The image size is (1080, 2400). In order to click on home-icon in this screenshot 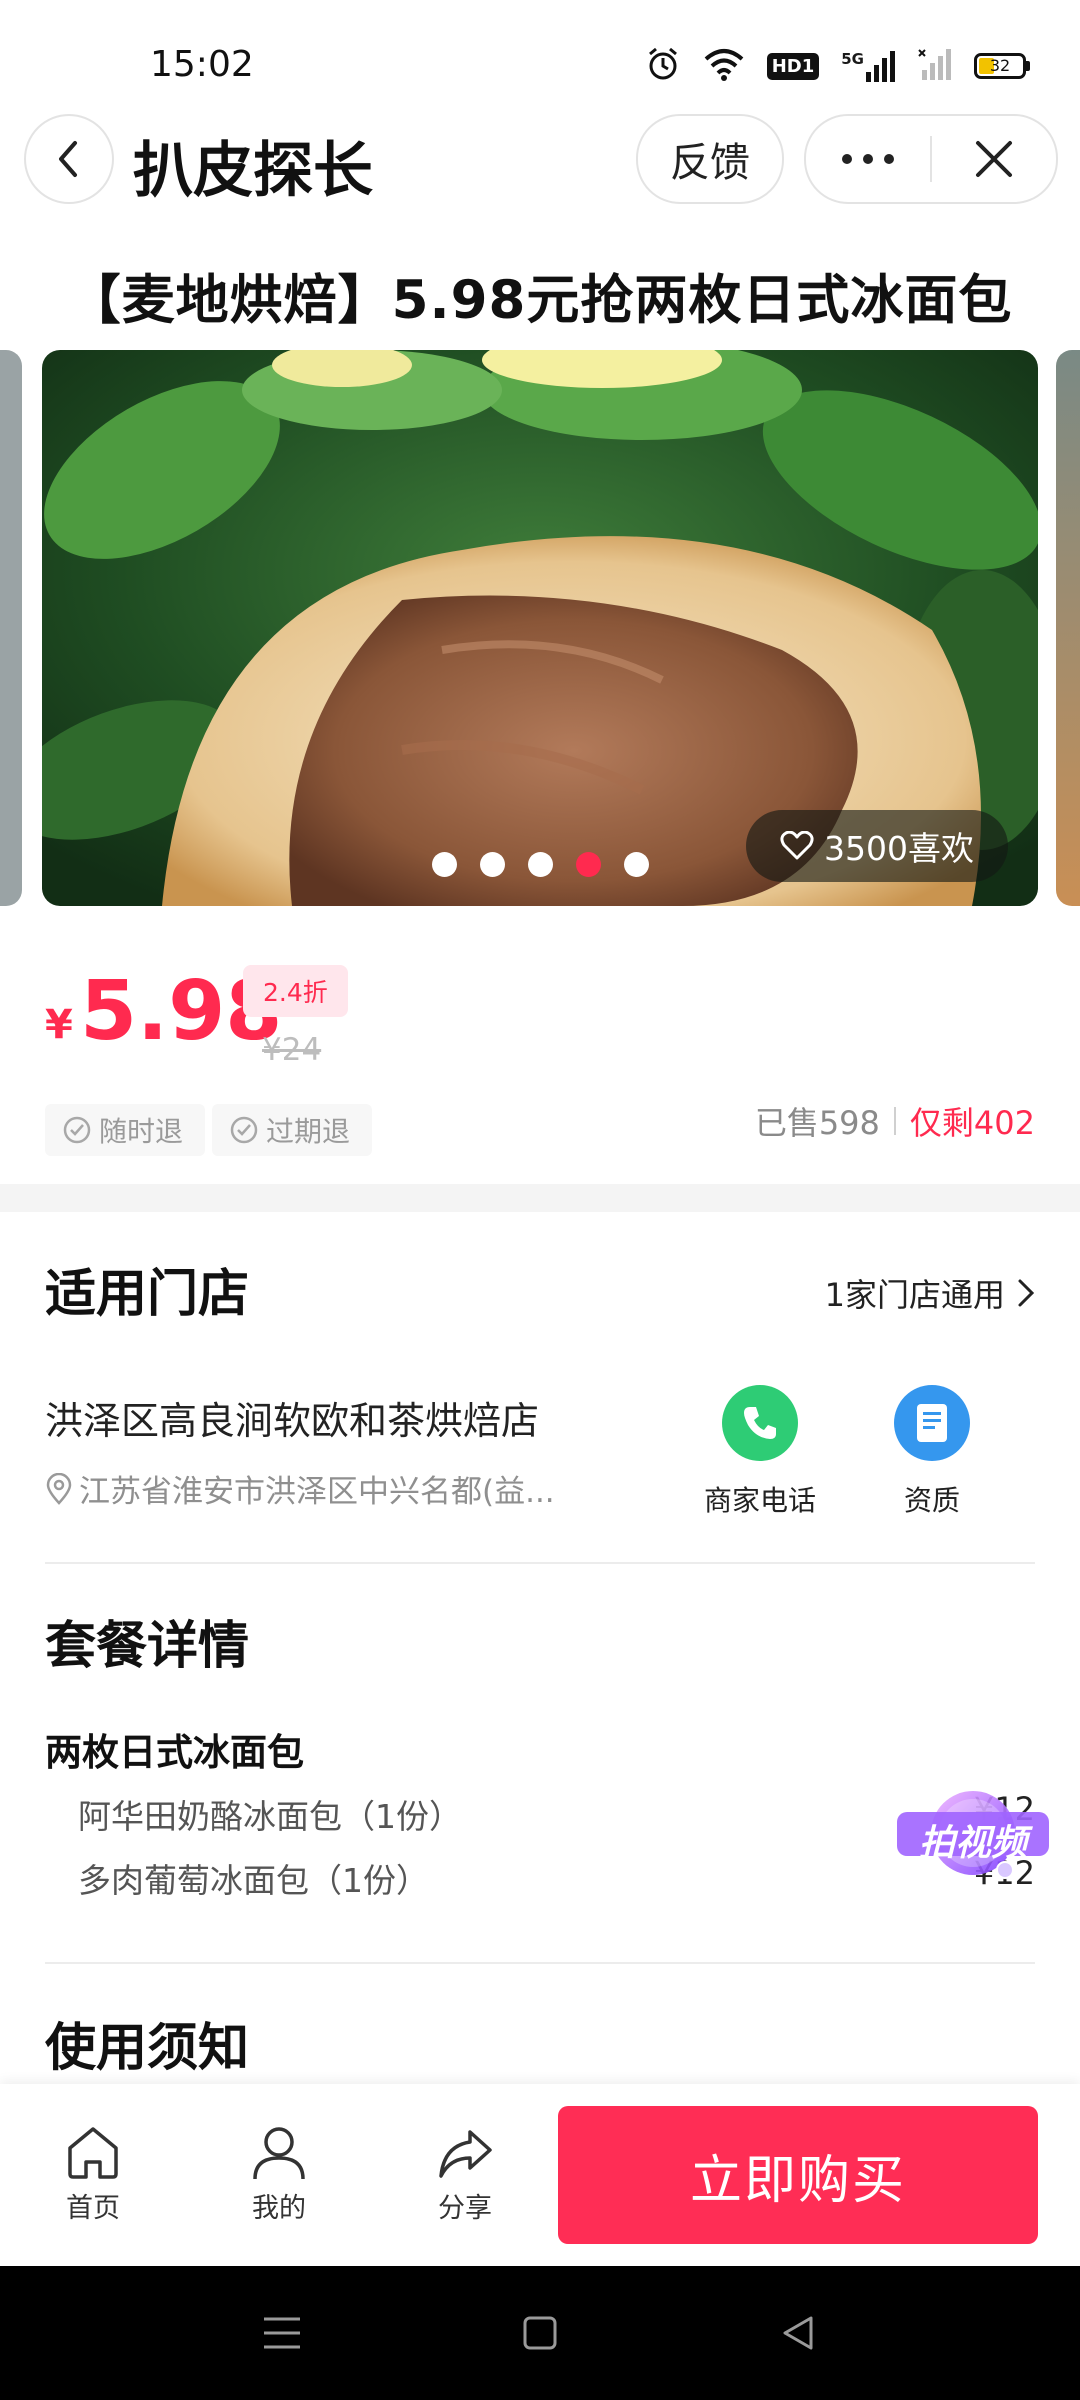, I will do `click(93, 2153)`.